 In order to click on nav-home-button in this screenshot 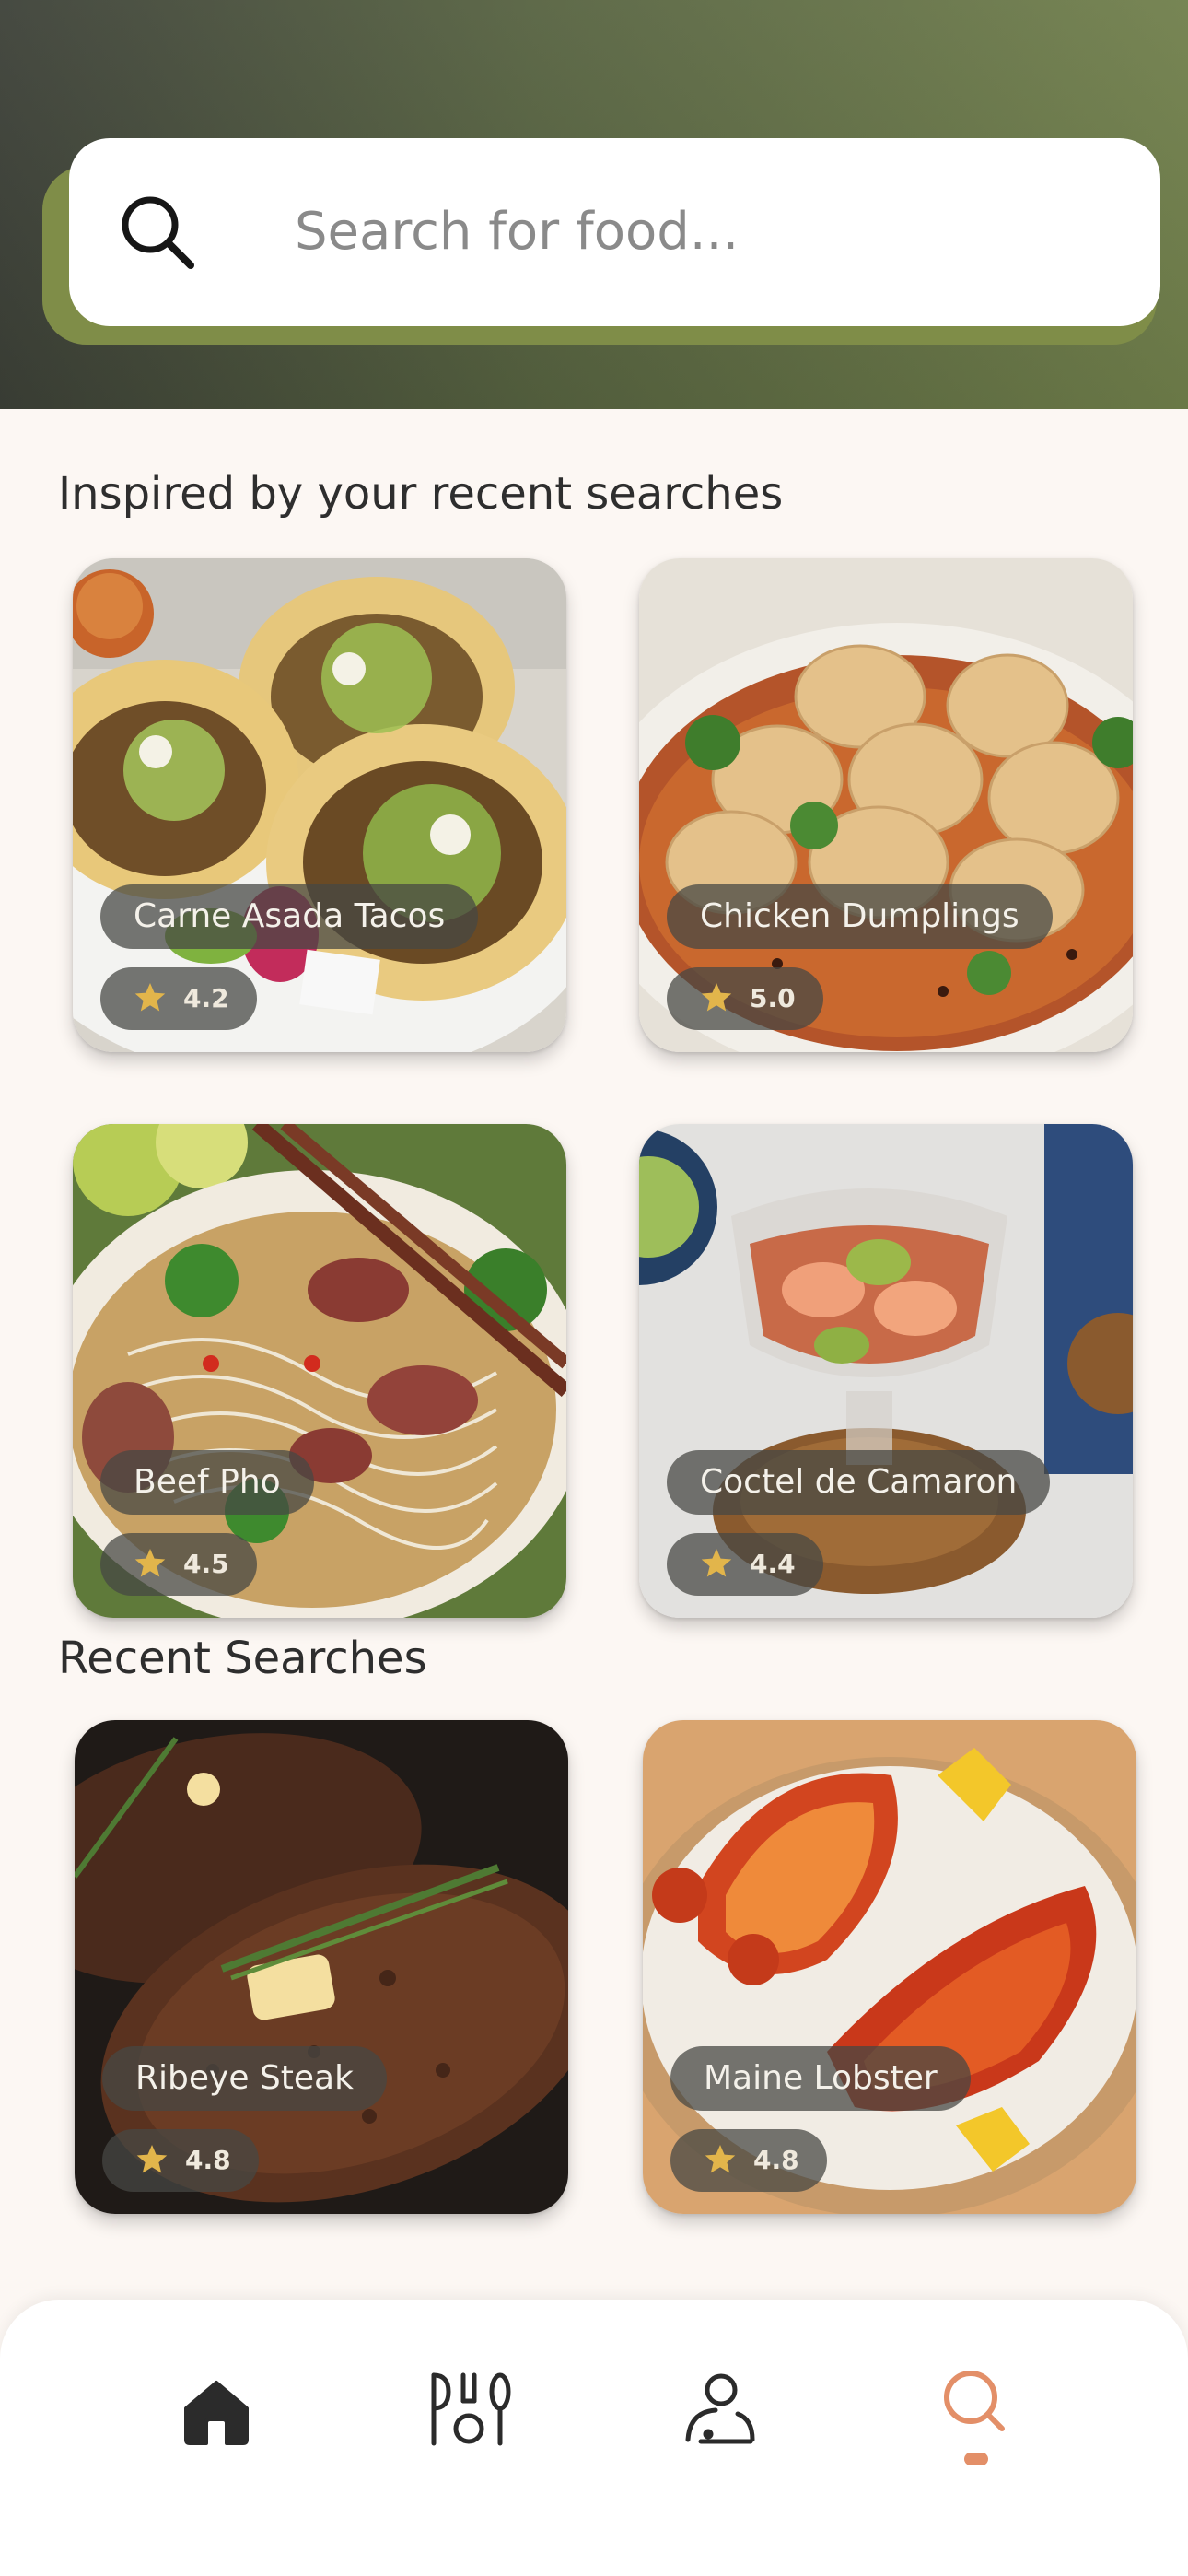, I will do `click(216, 2405)`.